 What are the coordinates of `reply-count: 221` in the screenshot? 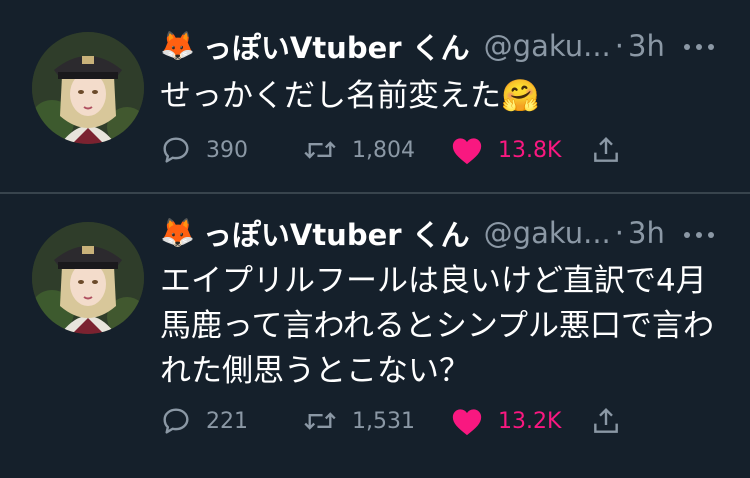 It's located at (227, 421).